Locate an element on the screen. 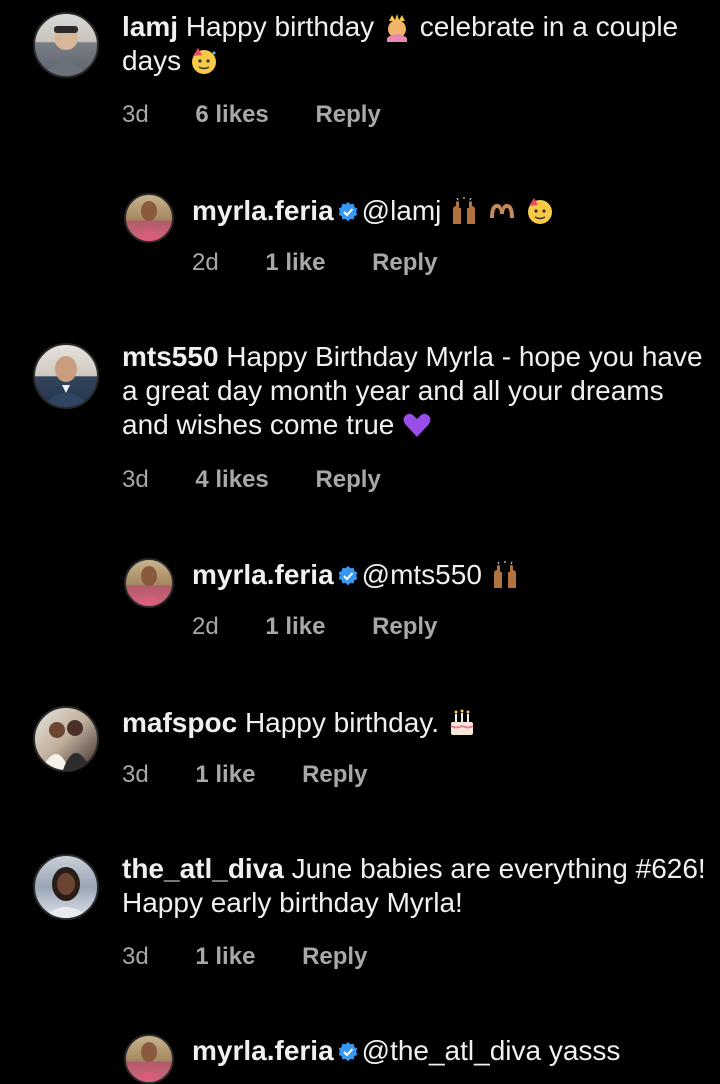  mention-link: @lamj is located at coordinates (402, 210).